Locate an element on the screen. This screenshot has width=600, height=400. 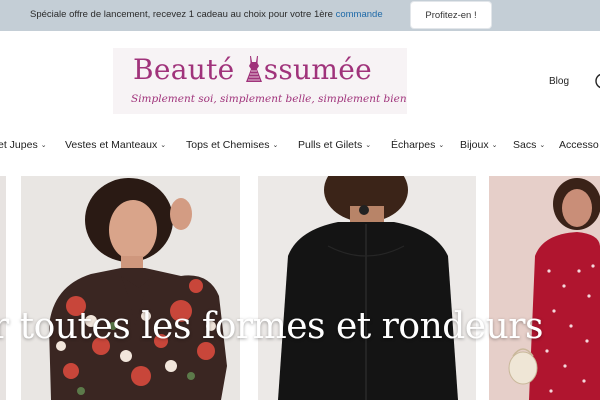
nav-item-accessoires: Accesso is located at coordinates (579, 145).